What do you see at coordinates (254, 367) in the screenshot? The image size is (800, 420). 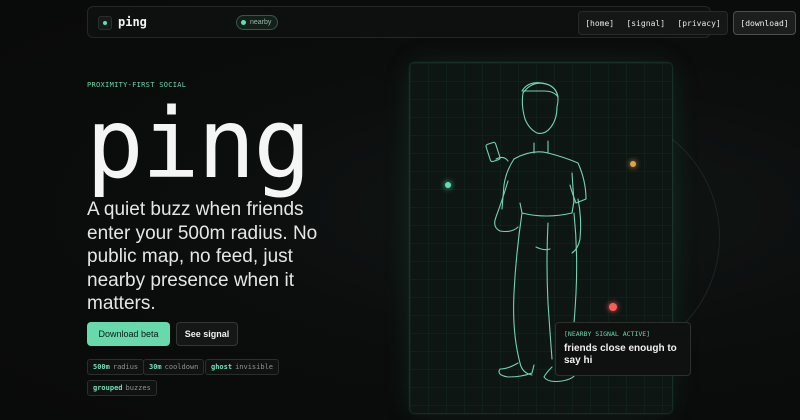 I see `chip-label: invisible` at bounding box center [254, 367].